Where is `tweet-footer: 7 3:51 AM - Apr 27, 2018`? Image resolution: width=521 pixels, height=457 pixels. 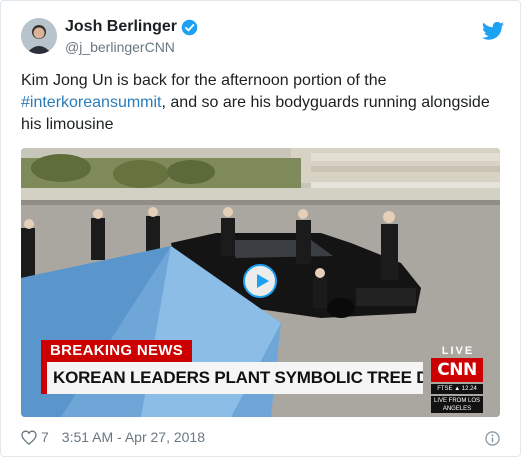
tweet-footer: 7 3:51 AM - Apr 27, 2018 is located at coordinates (113, 437).